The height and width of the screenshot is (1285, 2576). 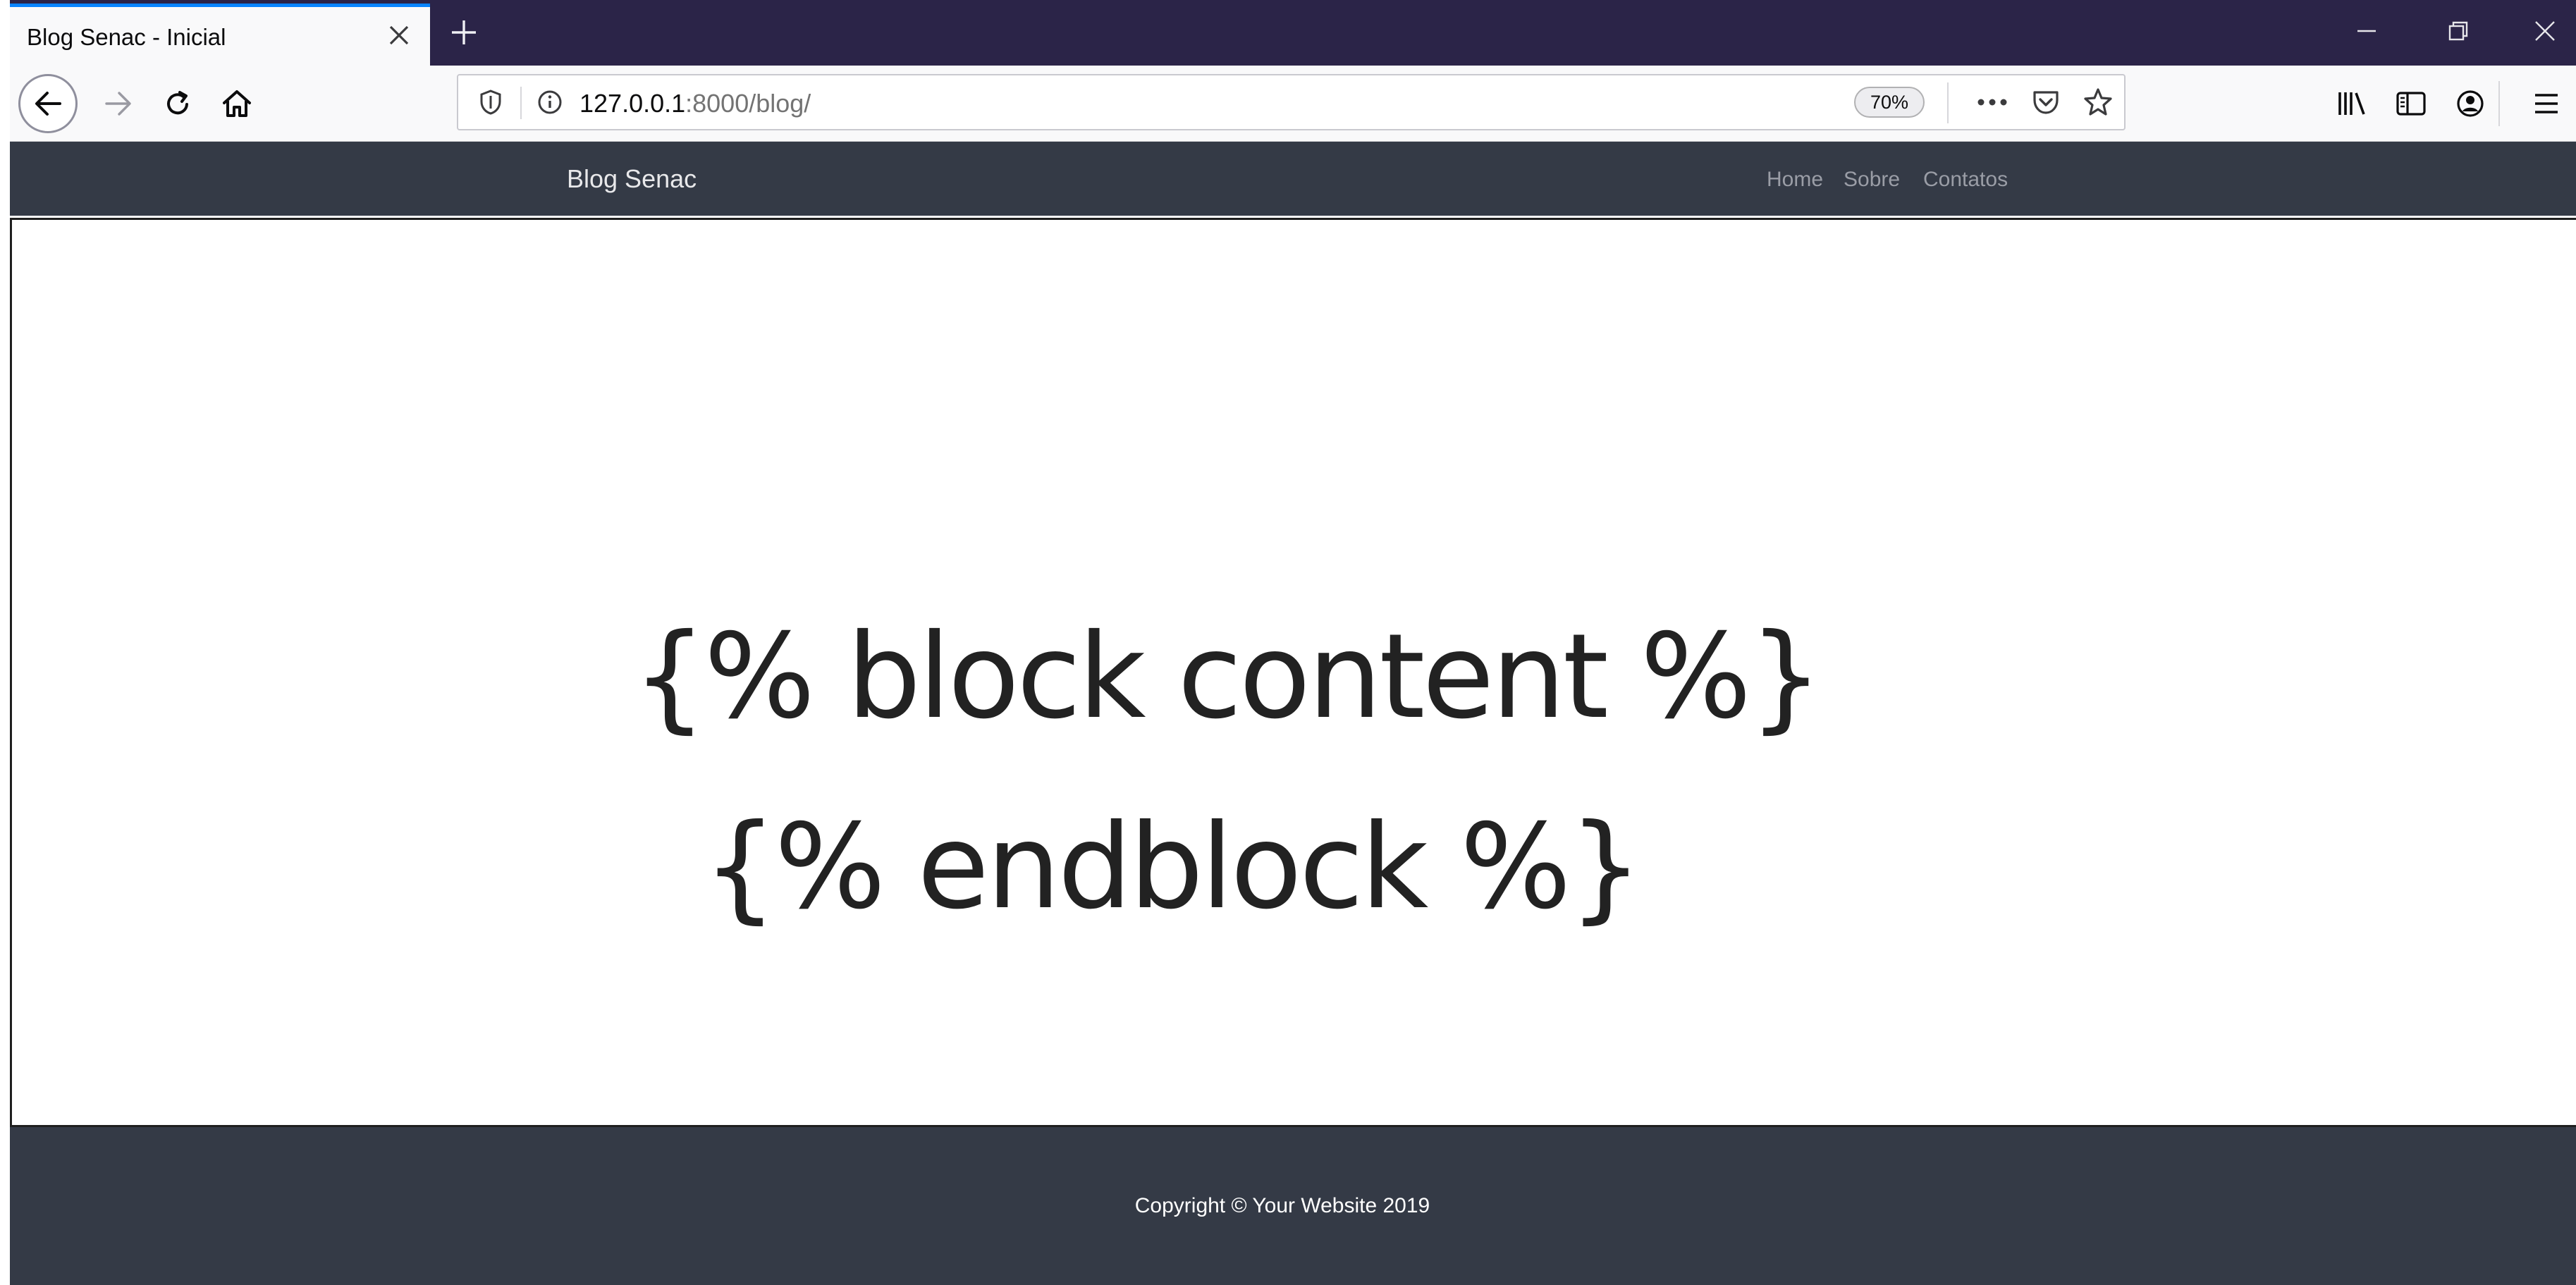 I want to click on bookmark-star-icon, so click(x=2098, y=102).